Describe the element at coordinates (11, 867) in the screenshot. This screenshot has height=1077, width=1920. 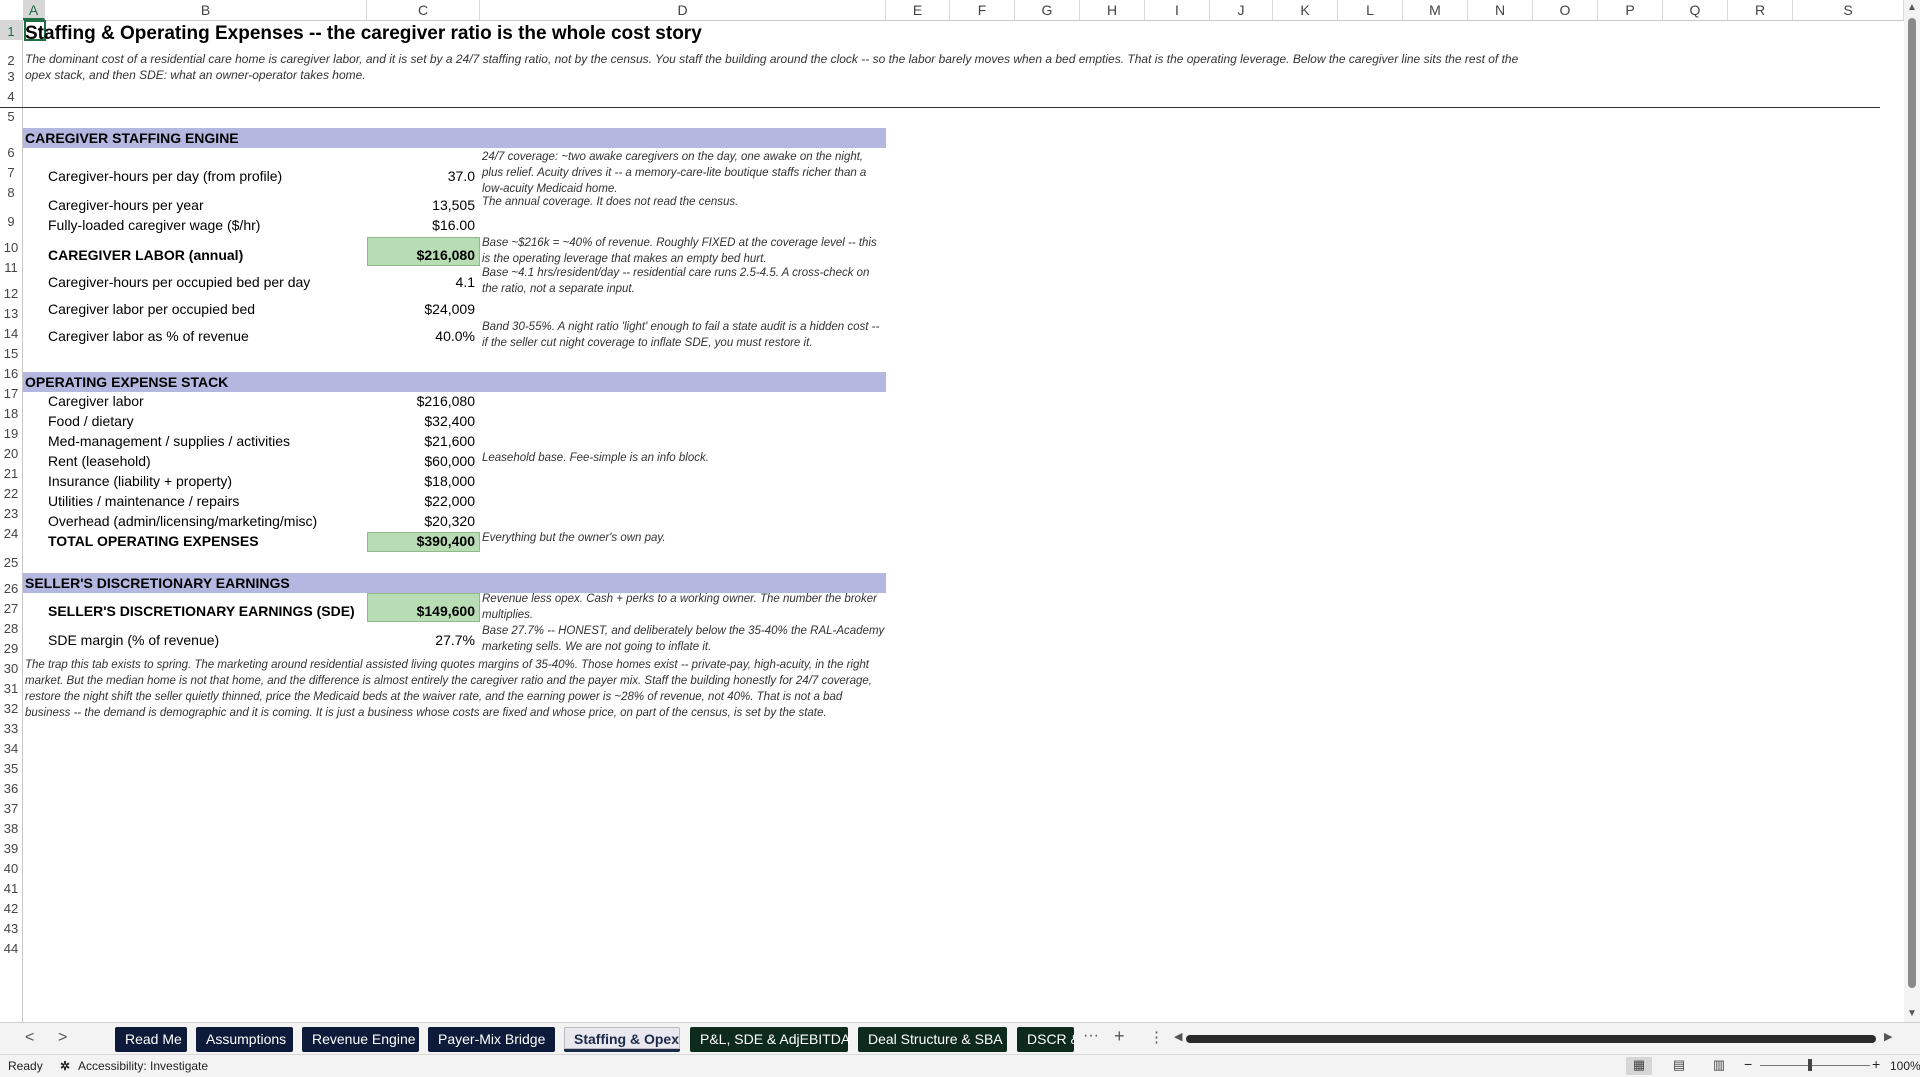
I see `row-header: 40` at that location.